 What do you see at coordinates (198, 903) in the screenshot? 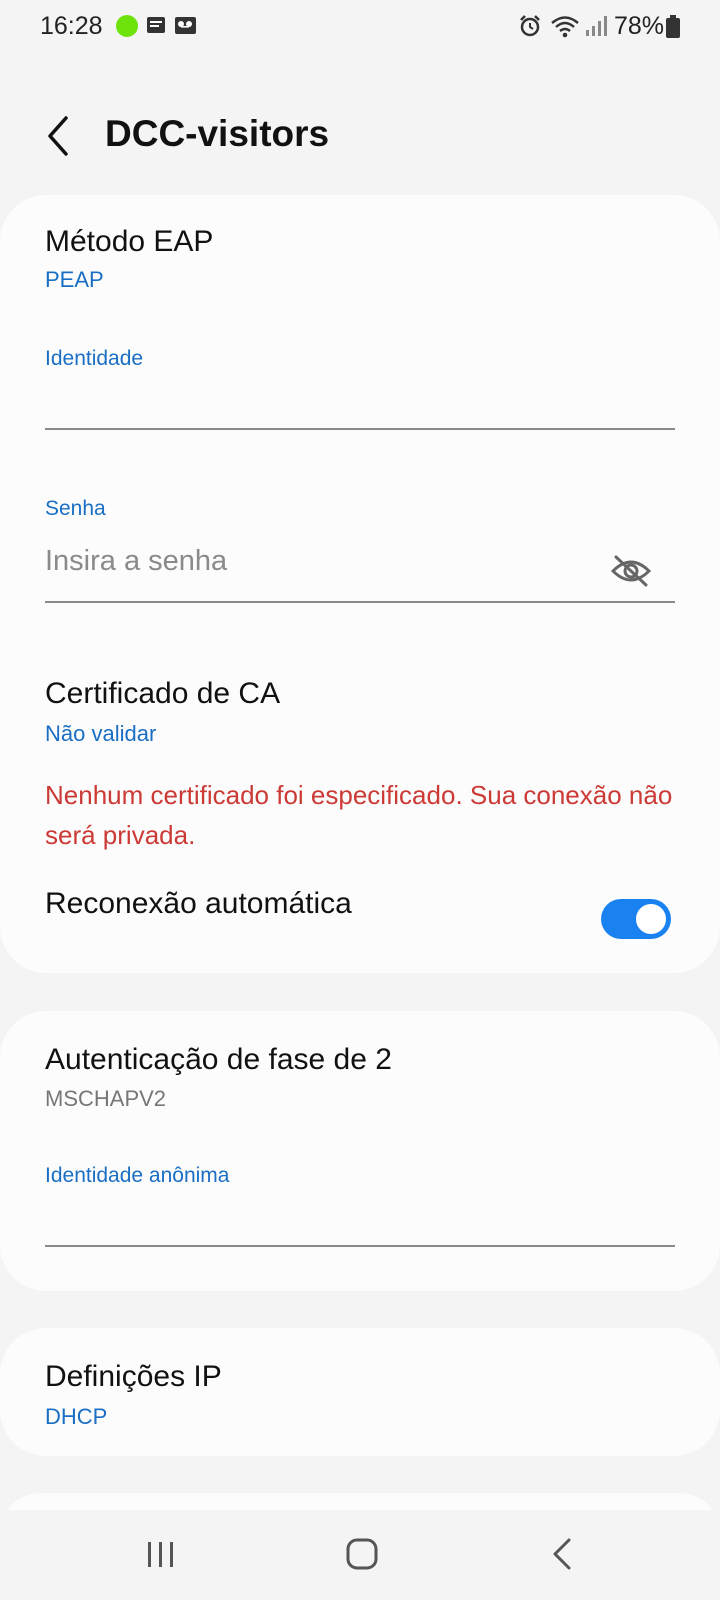
I see `auto-reconnect-label: Reconexão automática` at bounding box center [198, 903].